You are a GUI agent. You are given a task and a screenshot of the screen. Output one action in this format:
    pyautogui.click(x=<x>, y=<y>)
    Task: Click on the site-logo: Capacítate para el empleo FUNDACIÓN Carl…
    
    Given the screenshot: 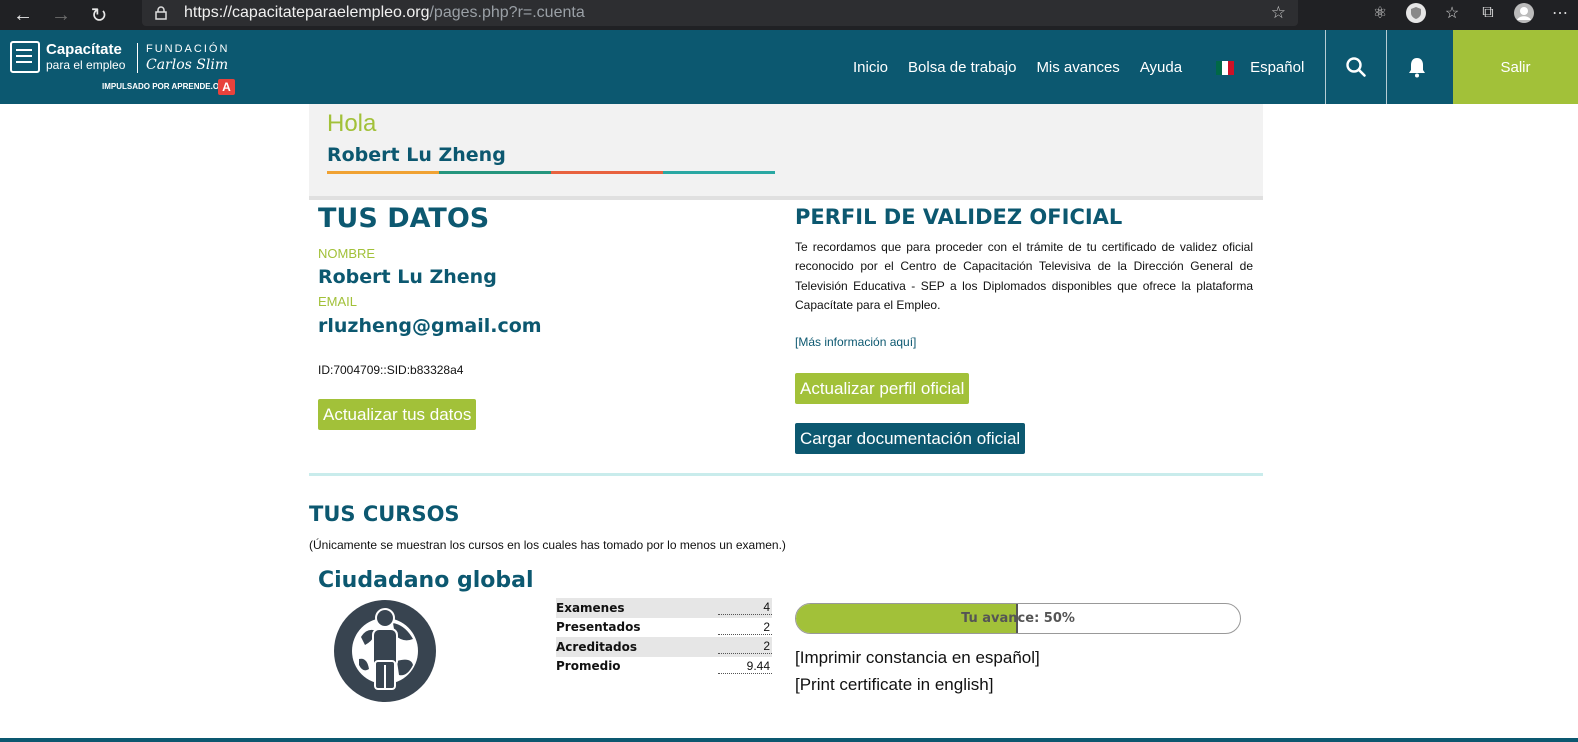 What is the action you would take?
    pyautogui.click(x=125, y=68)
    